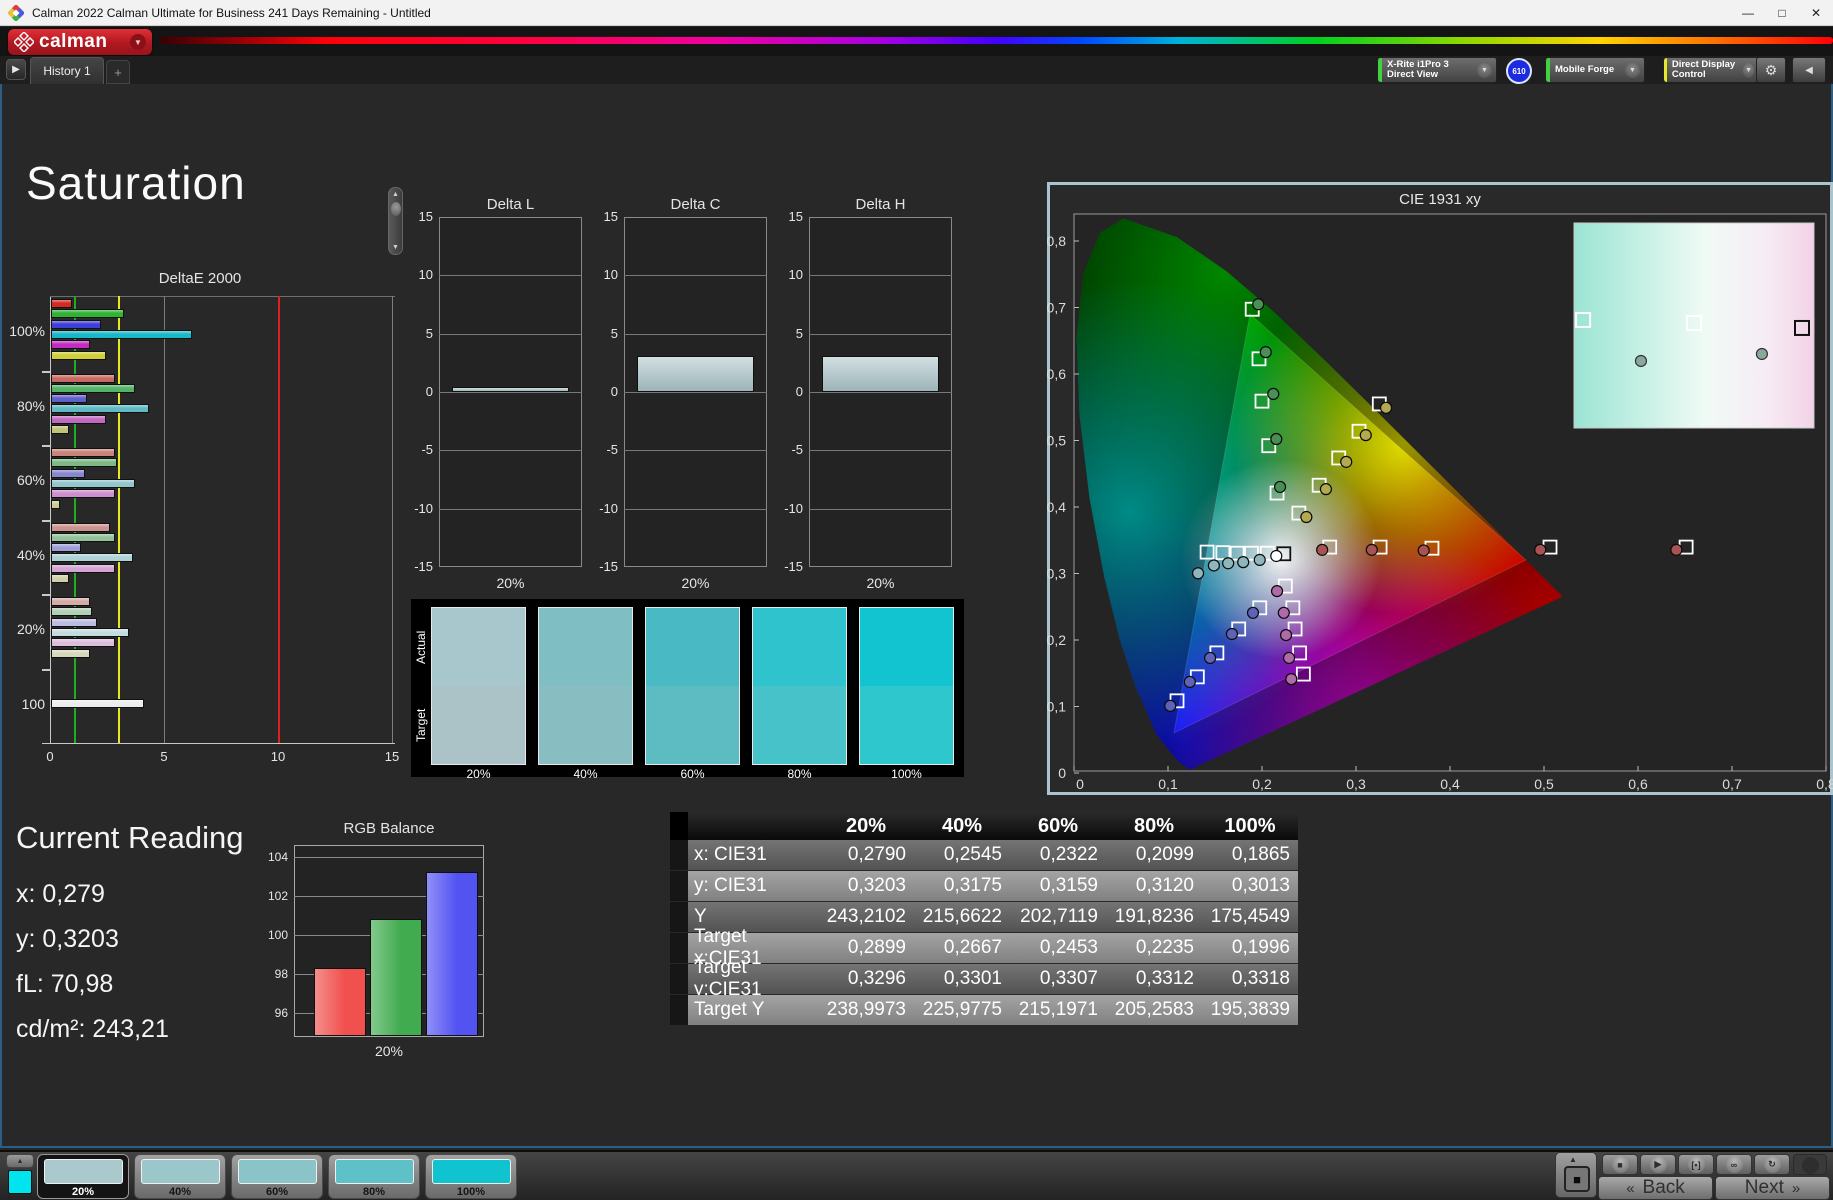 This screenshot has width=1833, height=1200. Describe the element at coordinates (1057, 241) in the screenshot. I see `cie-y-tick-label: 0,8` at that location.